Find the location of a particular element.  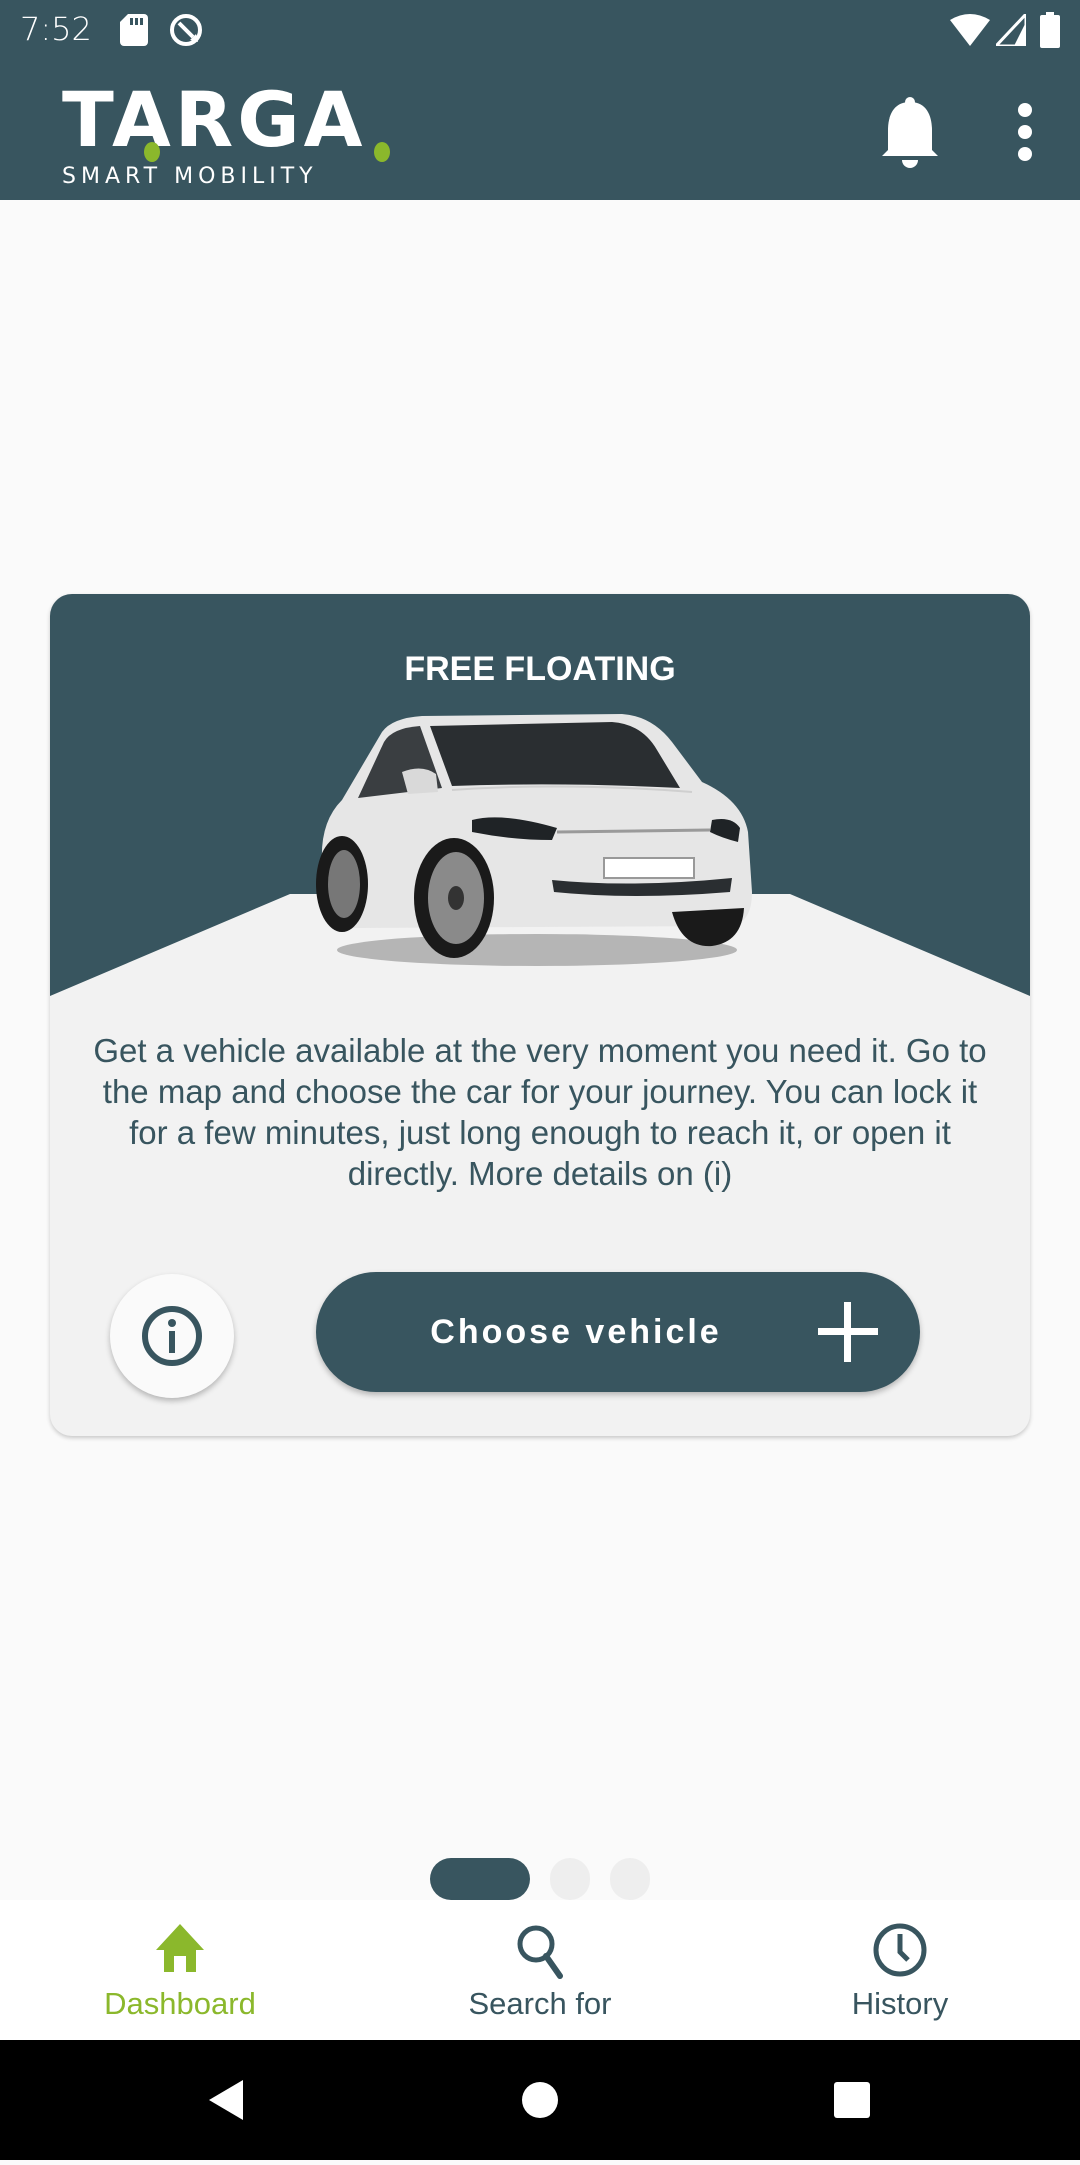

choose-vehicle-label: Choose vehicle is located at coordinates (576, 1332).